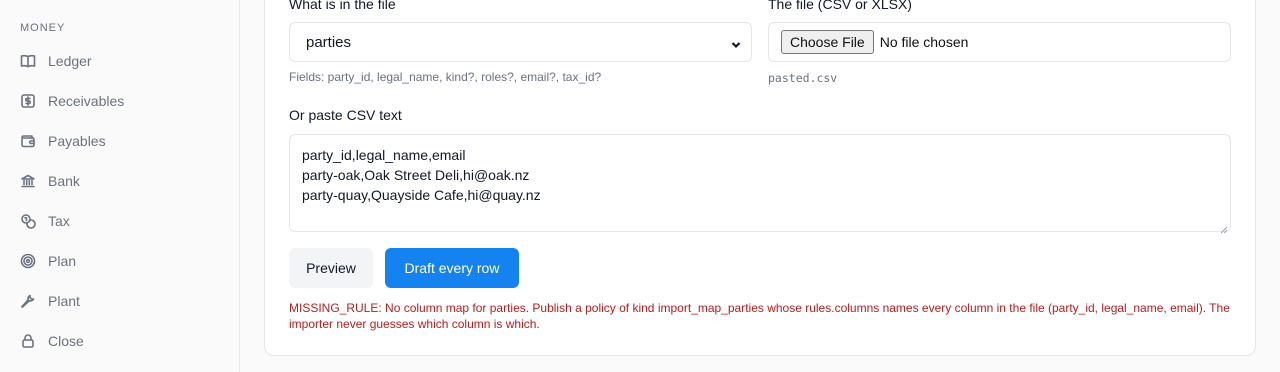 The image size is (1280, 372). What do you see at coordinates (28, 221) in the screenshot?
I see `coins-icon` at bounding box center [28, 221].